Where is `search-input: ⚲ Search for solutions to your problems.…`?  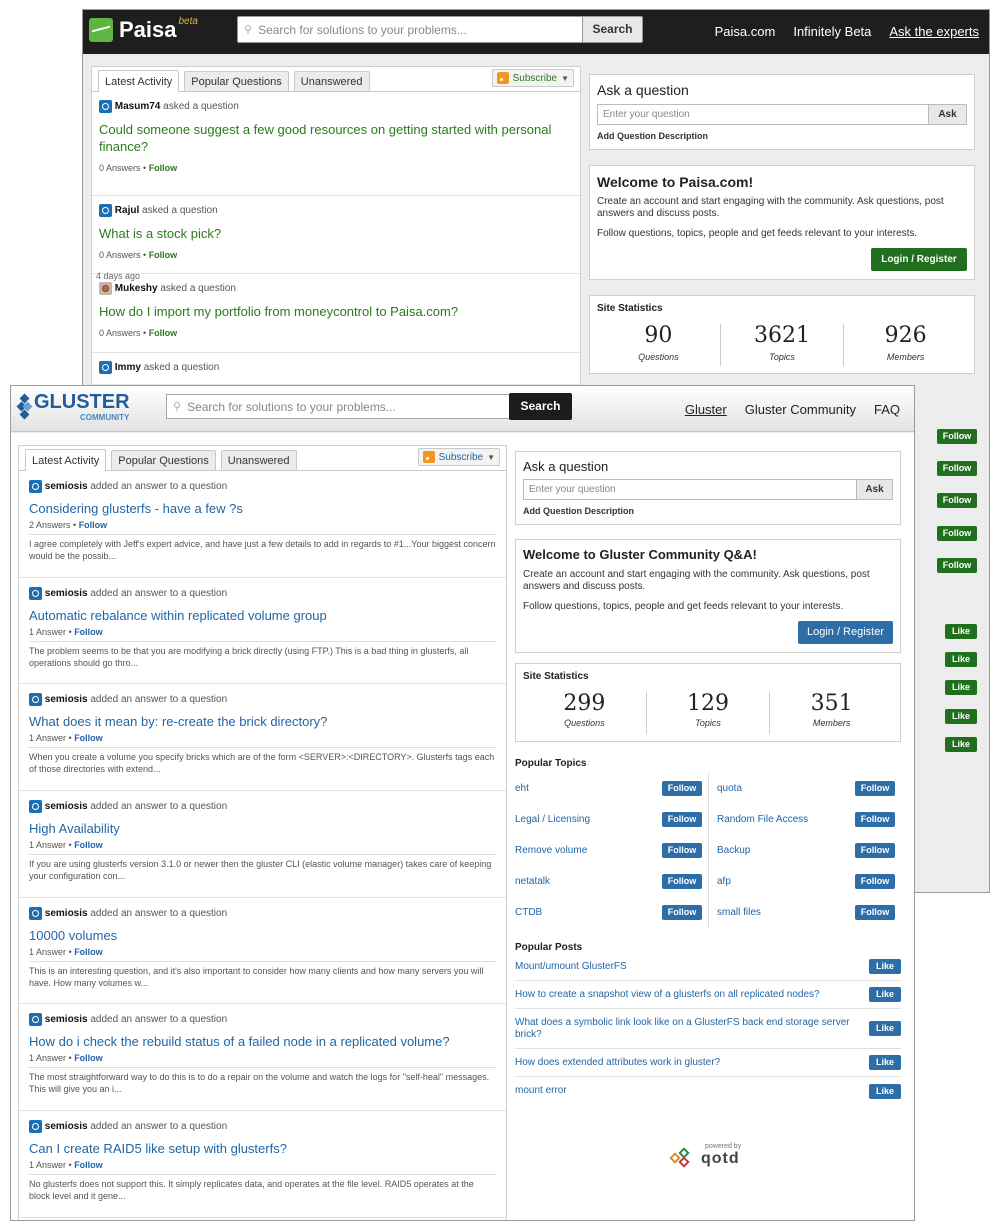
search-input: ⚲ Search for solutions to your problems.… is located at coordinates (439, 29).